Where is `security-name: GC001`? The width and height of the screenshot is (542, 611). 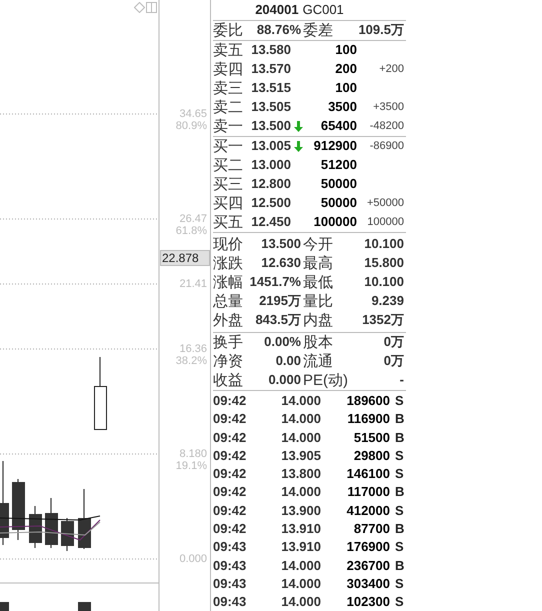 security-name: GC001 is located at coordinates (323, 10).